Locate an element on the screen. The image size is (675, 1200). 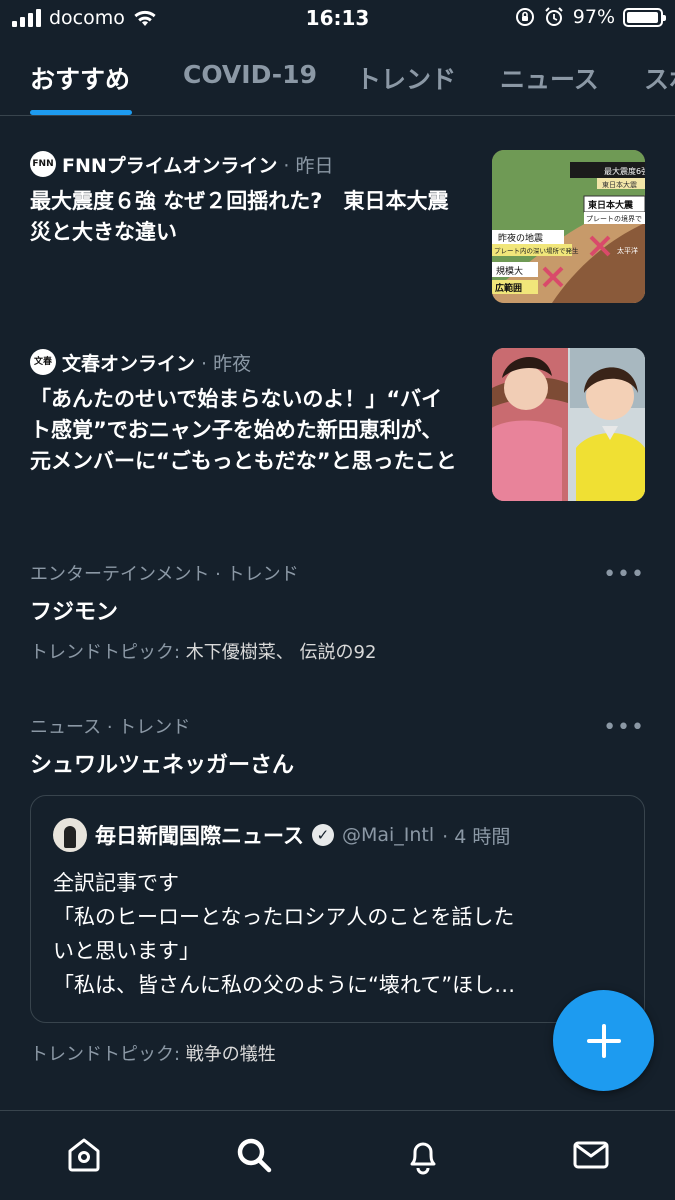
trend-topic: トレンドトピック: 木下優樹菜、 伝説の92 is located at coordinates (337, 651).